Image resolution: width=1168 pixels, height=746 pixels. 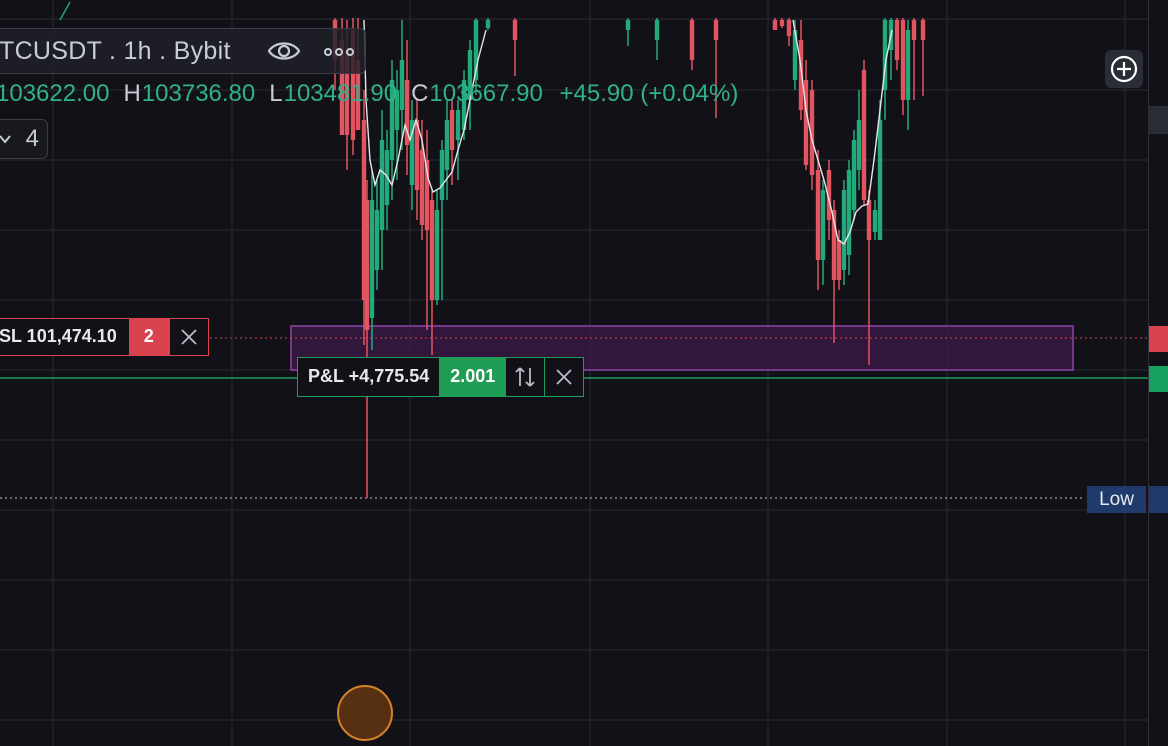 I want to click on add-button, so click(x=1124, y=69).